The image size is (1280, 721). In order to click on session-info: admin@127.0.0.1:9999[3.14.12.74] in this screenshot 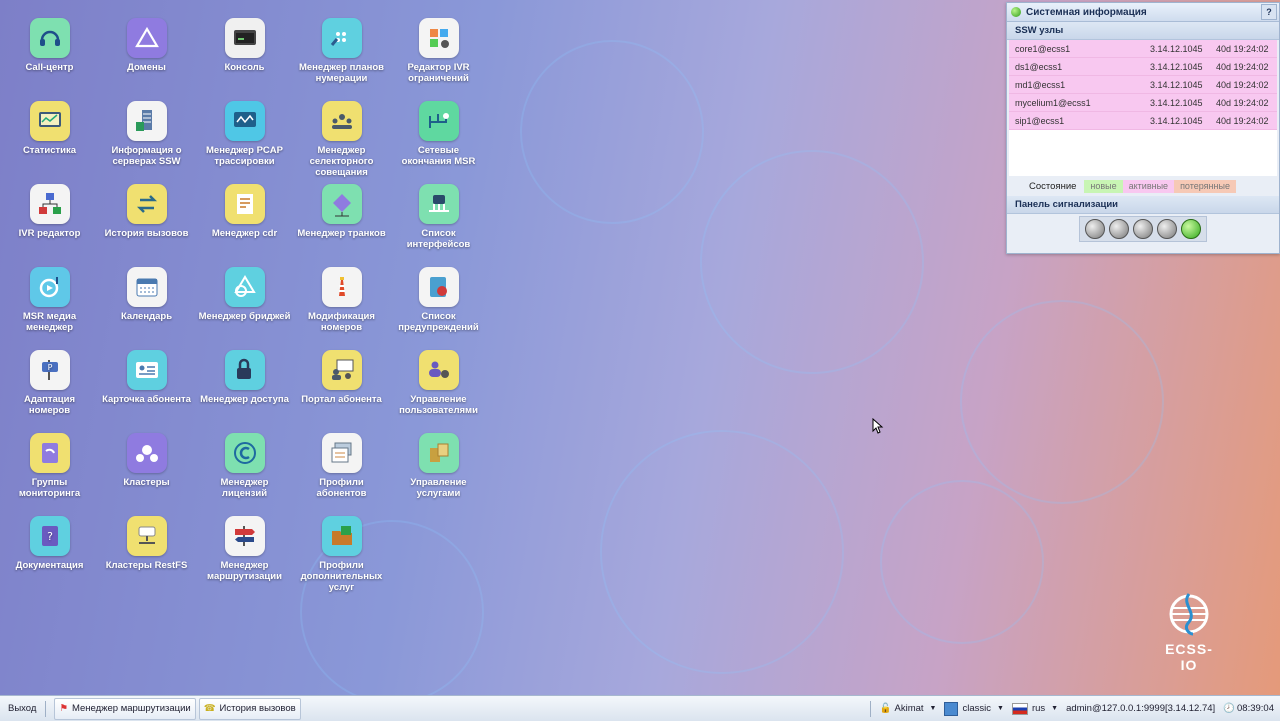, I will do `click(1141, 708)`.